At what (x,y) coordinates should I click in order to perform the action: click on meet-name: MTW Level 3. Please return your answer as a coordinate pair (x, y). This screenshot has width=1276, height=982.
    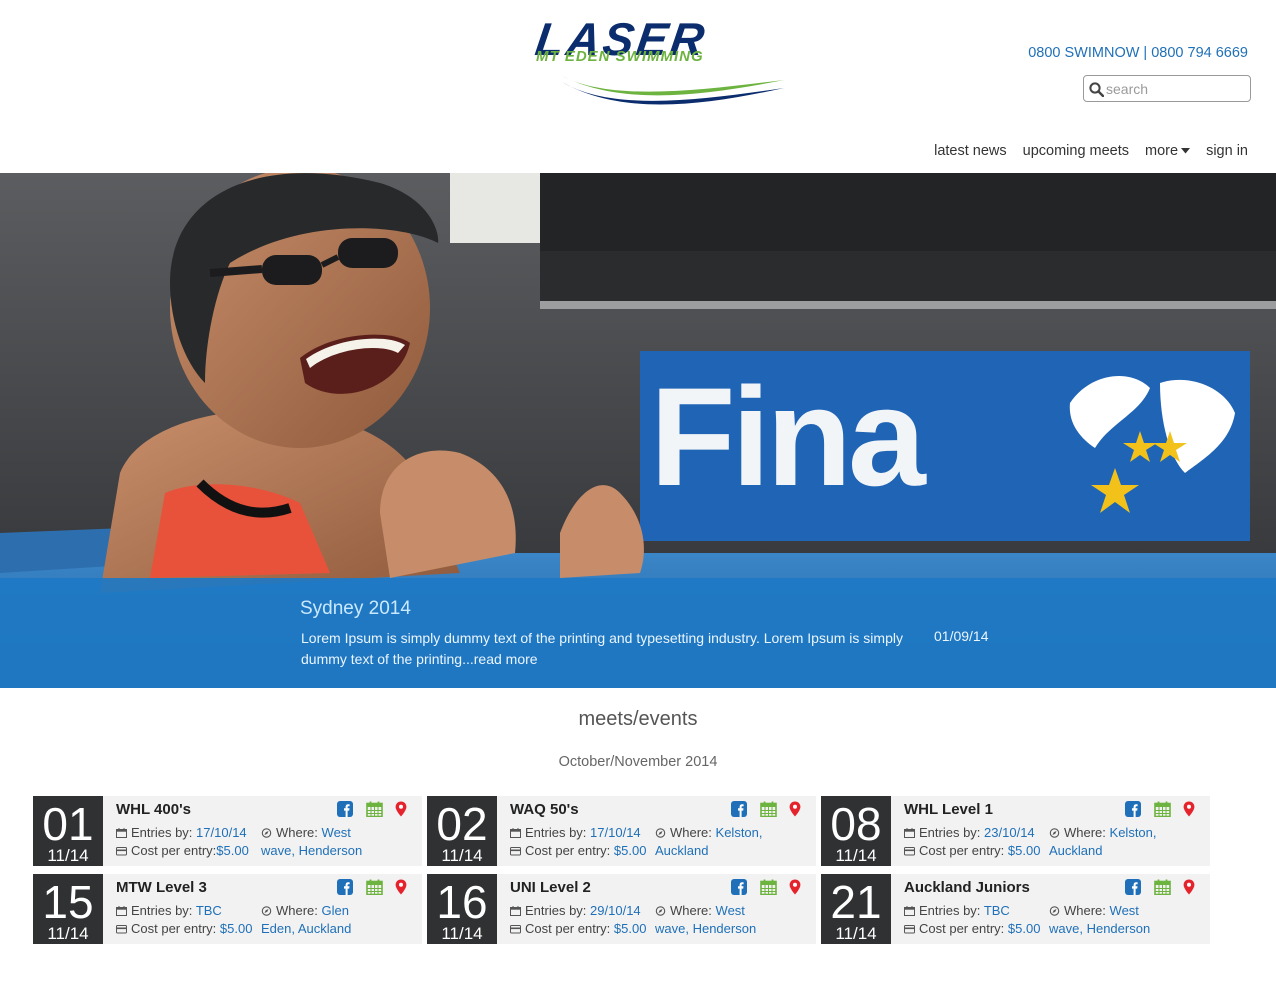
    Looking at the image, I should click on (161, 887).